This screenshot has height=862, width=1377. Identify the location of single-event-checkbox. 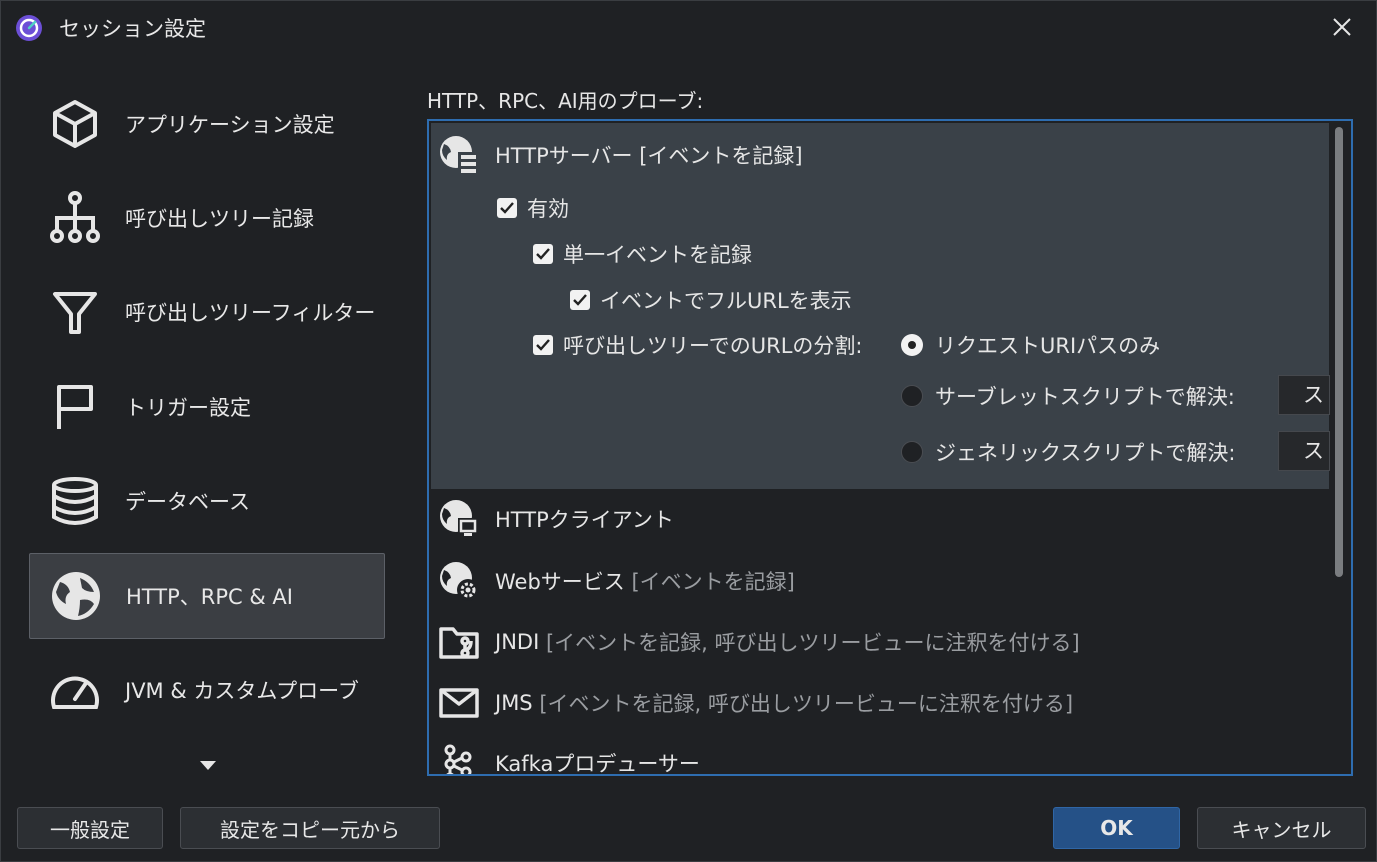
(543, 254).